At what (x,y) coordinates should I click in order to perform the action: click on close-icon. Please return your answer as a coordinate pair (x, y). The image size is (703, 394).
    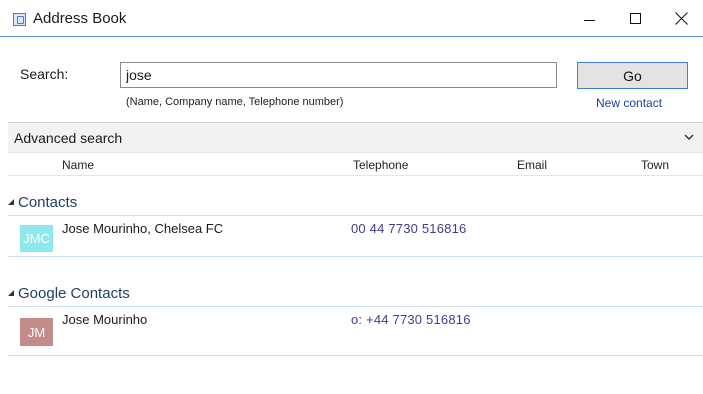
    Looking at the image, I should click on (681, 18).